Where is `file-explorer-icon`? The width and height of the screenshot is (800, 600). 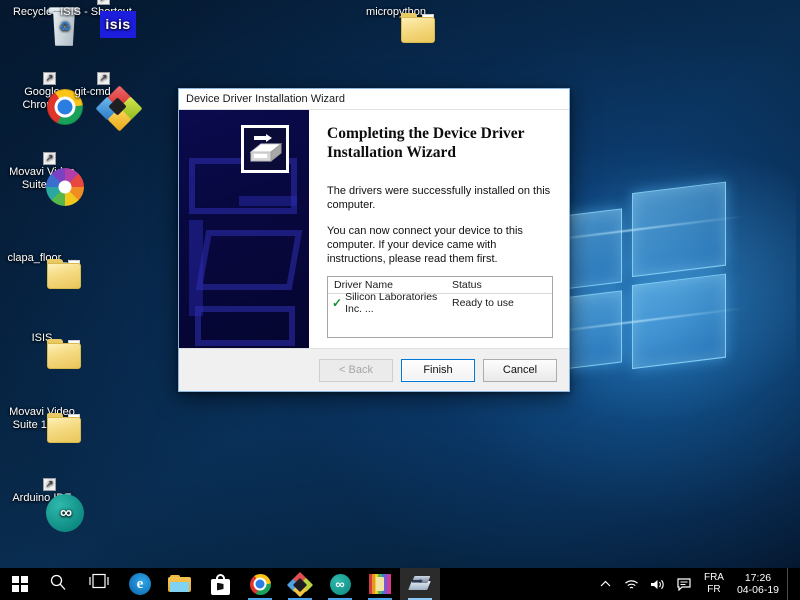 file-explorer-icon is located at coordinates (180, 584).